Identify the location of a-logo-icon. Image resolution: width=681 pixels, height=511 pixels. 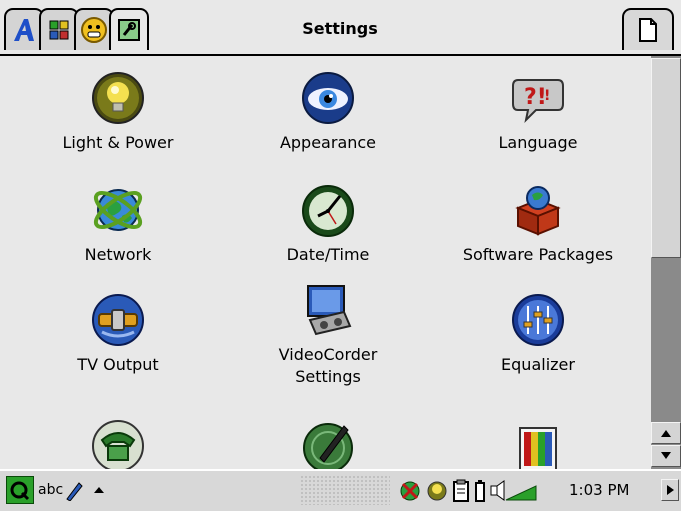
(24, 30).